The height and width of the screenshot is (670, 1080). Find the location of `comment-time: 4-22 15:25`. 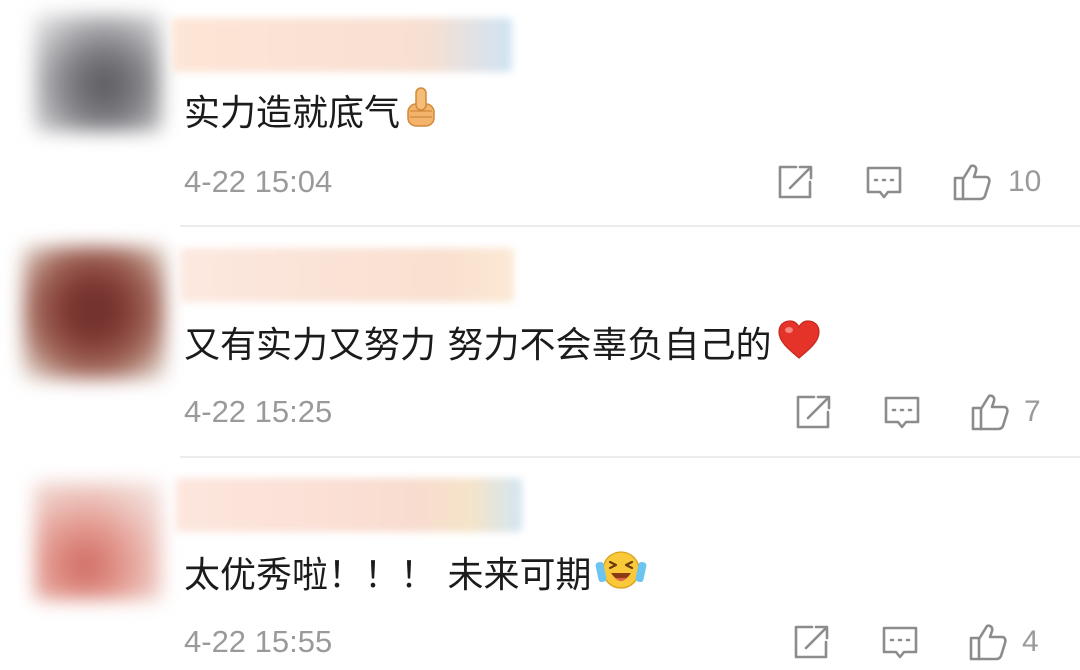

comment-time: 4-22 15:25 is located at coordinates (258, 411).